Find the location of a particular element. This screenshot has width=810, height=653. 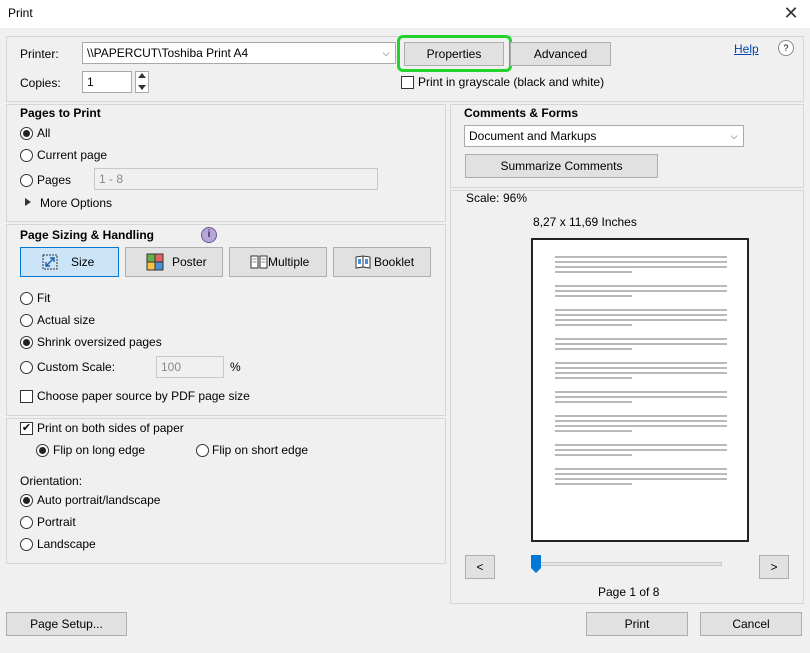

scale-label: Scale: is located at coordinates (483, 198).